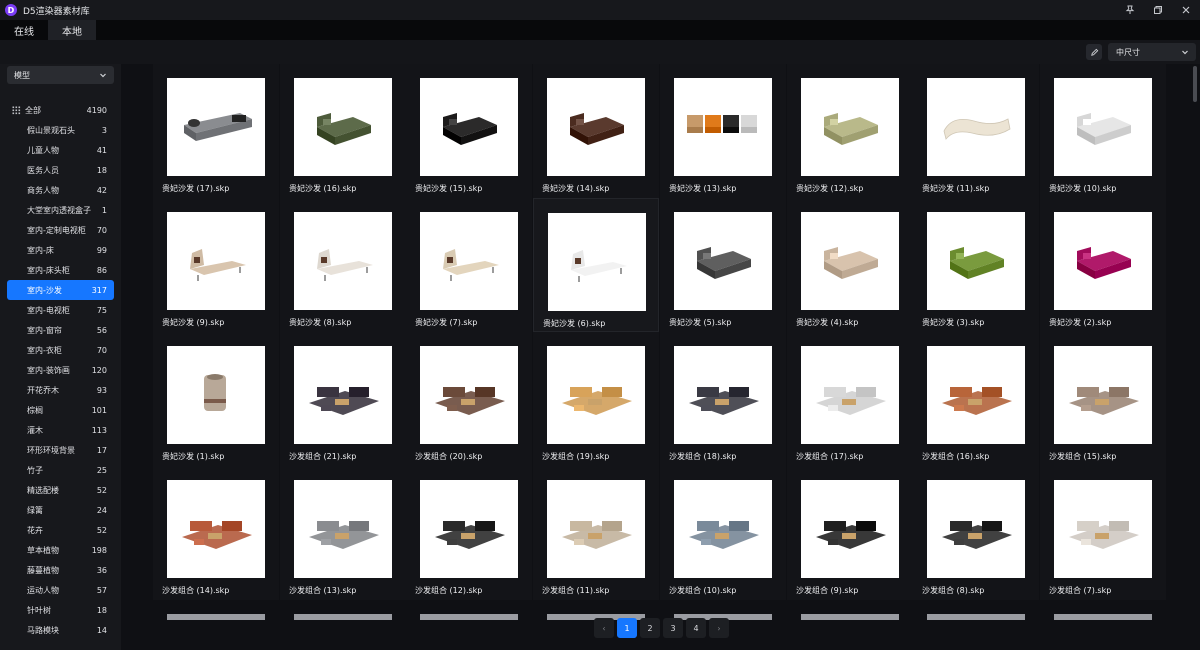 The width and height of the screenshot is (1200, 650). What do you see at coordinates (60, 550) in the screenshot?
I see `category-item: 草本植物 198` at bounding box center [60, 550].